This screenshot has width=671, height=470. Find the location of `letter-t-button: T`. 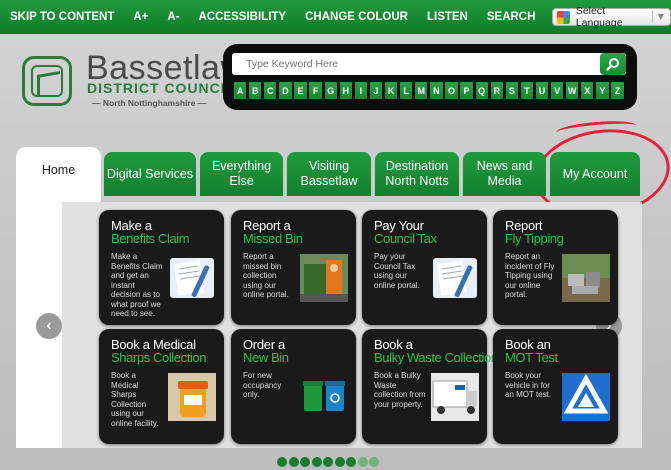

letter-t-button: T is located at coordinates (527, 90).